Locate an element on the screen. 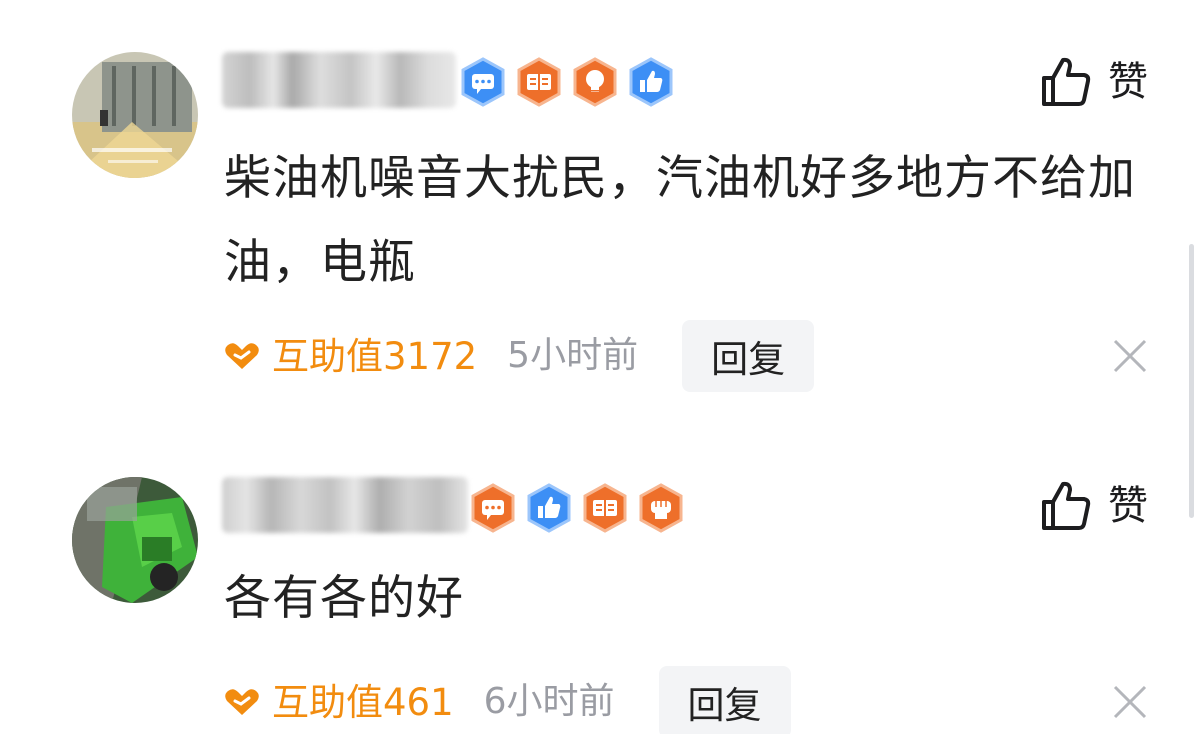  bulb-badge-icon is located at coordinates (595, 82).